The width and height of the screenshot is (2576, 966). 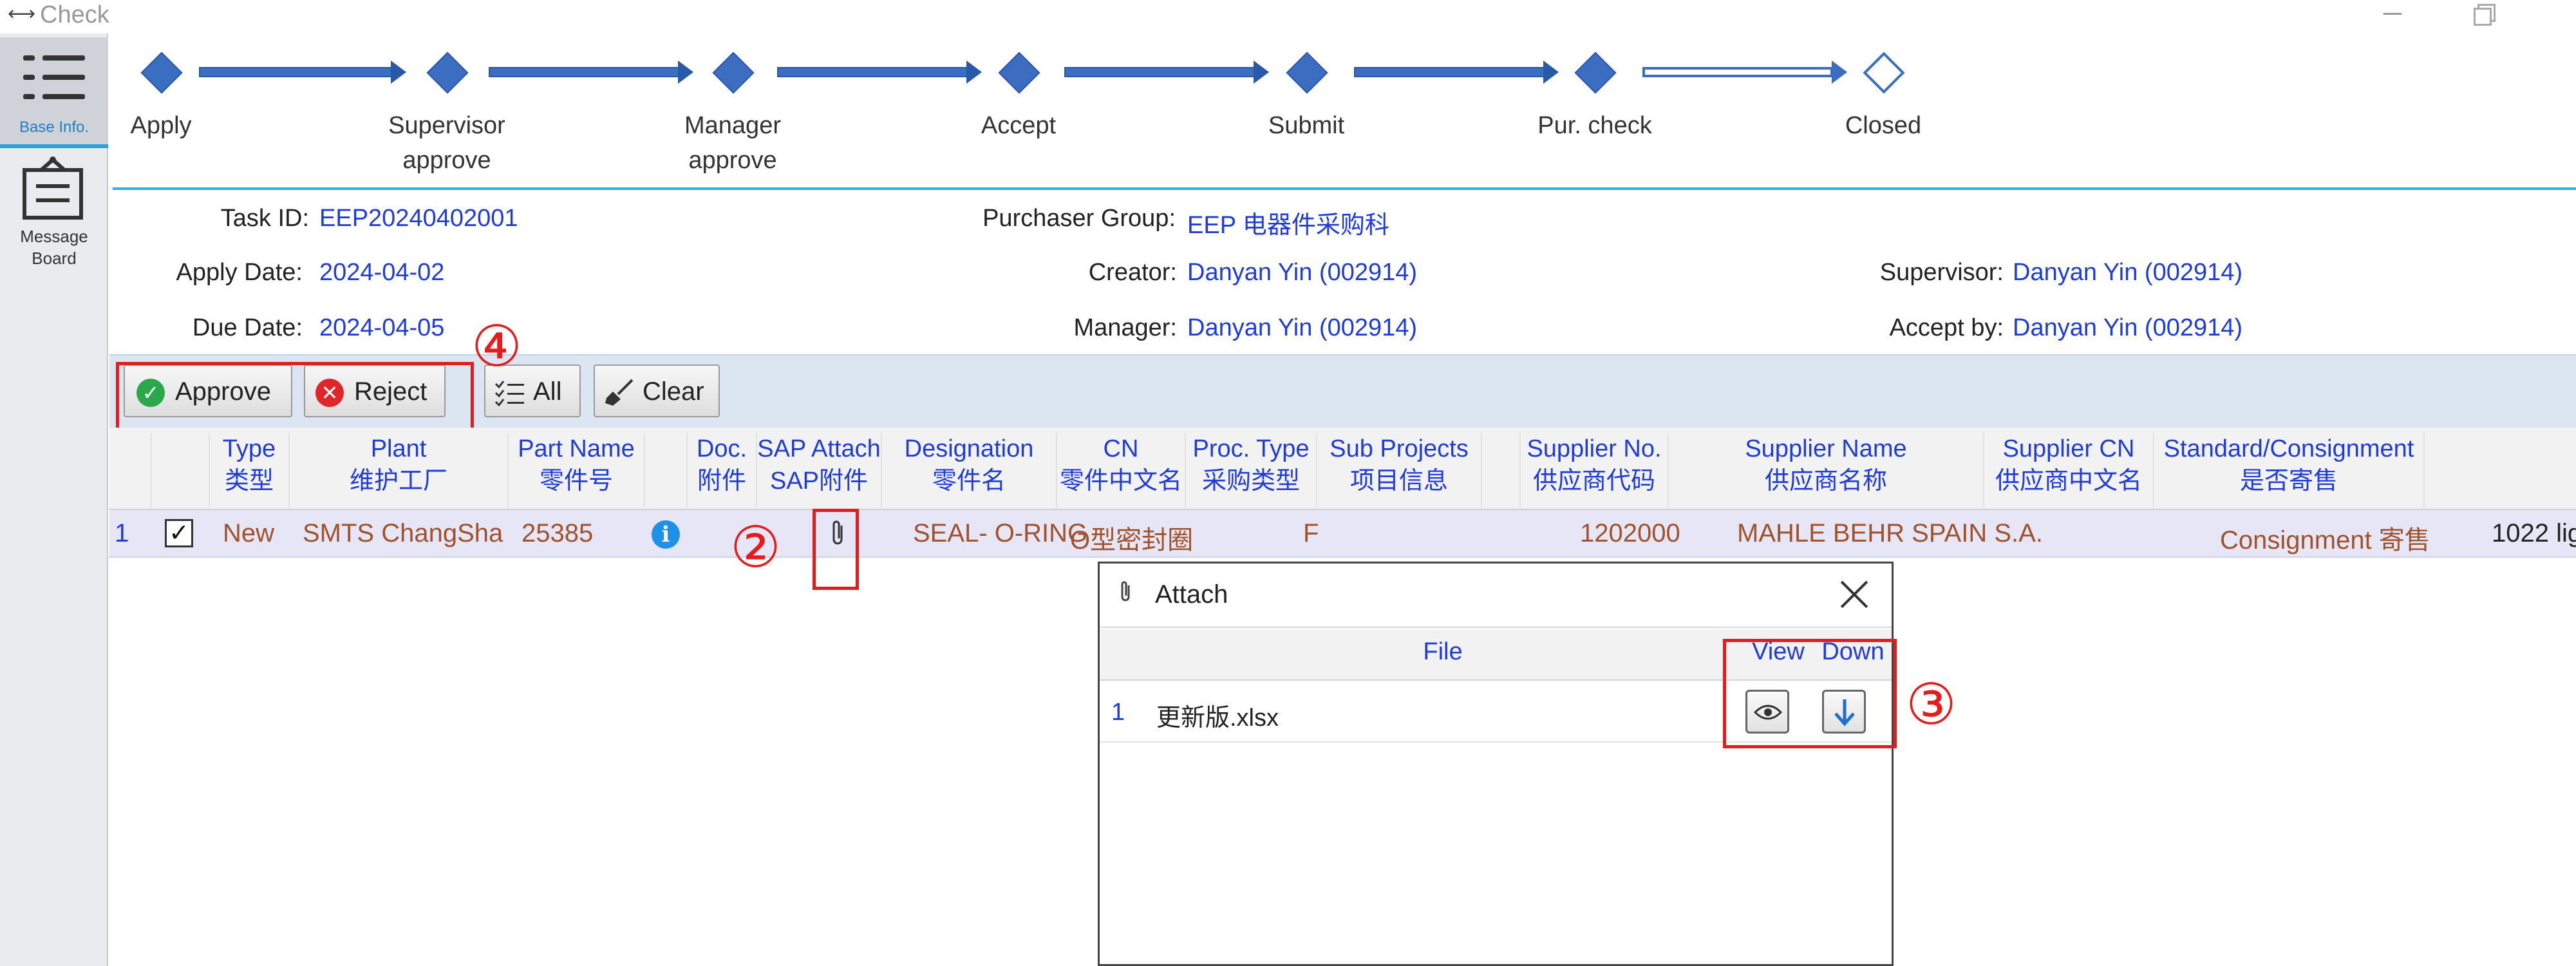 I want to click on window-title: Check, so click(x=74, y=14).